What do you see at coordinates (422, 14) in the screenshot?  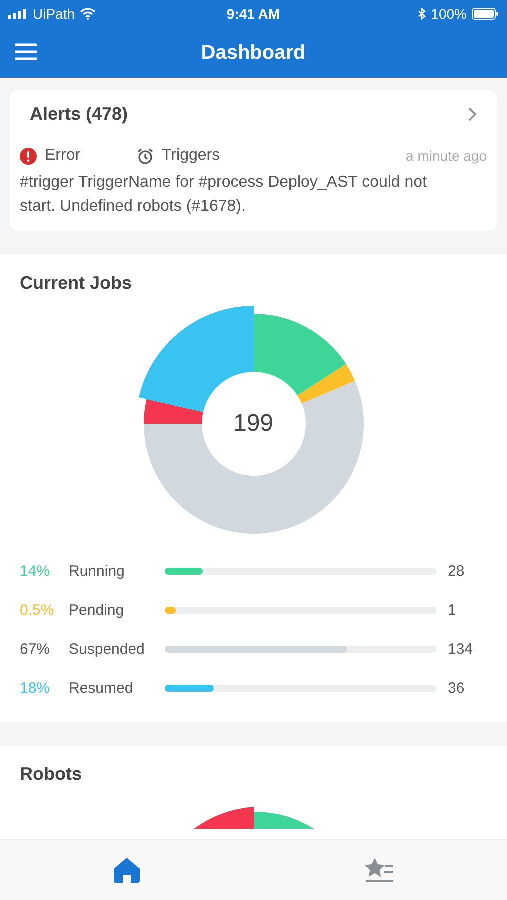 I see `bluetooth-icon` at bounding box center [422, 14].